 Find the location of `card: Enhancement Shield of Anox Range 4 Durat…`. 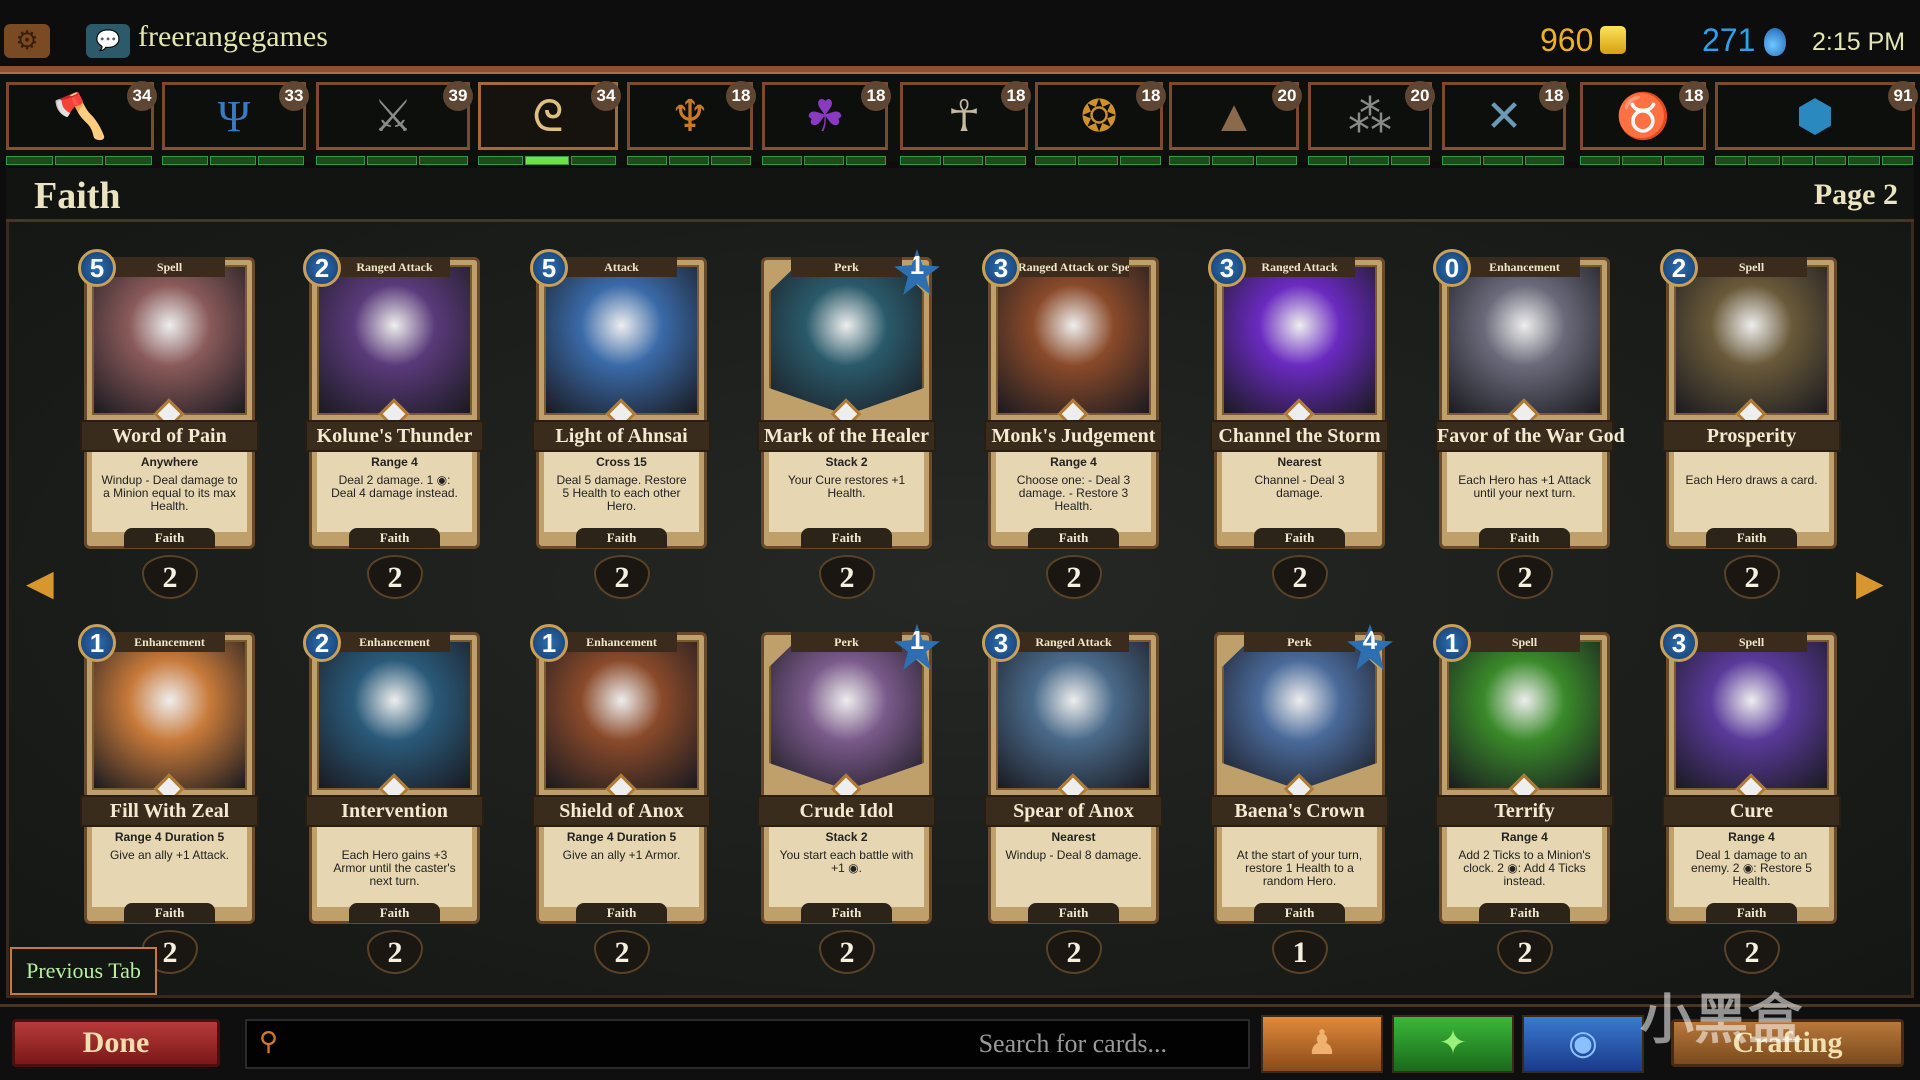

card: Enhancement Shield of Anox Range 4 Durat… is located at coordinates (620, 799).